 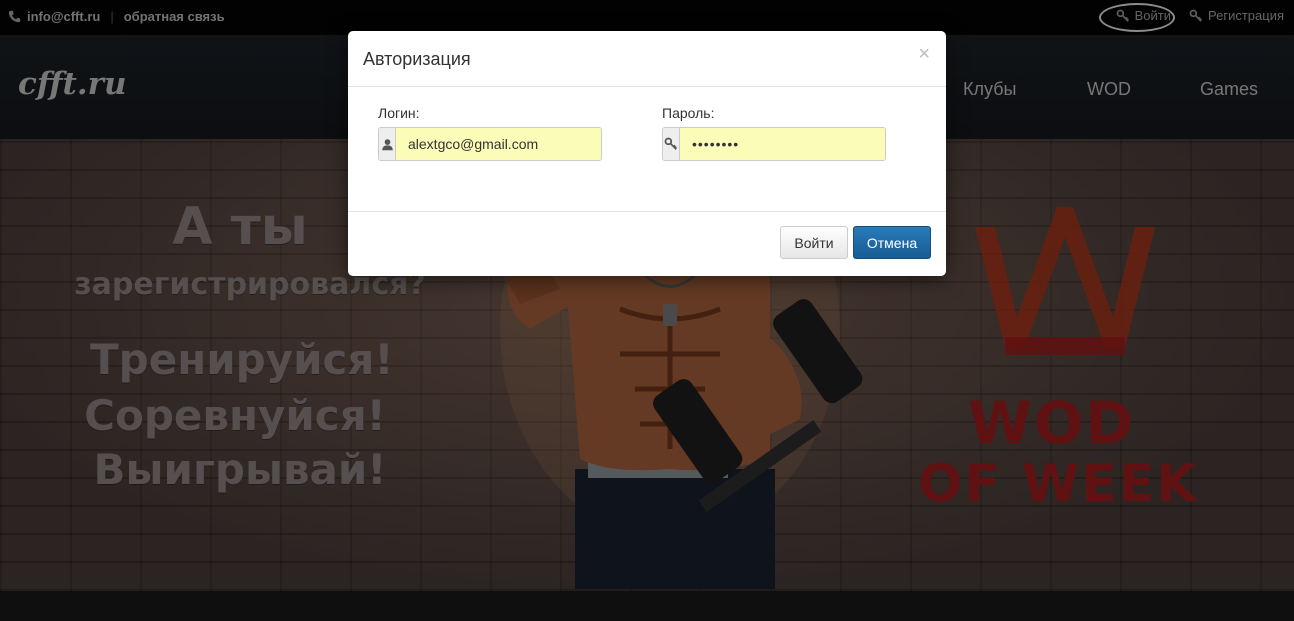 I want to click on password-input-group, so click(x=774, y=144).